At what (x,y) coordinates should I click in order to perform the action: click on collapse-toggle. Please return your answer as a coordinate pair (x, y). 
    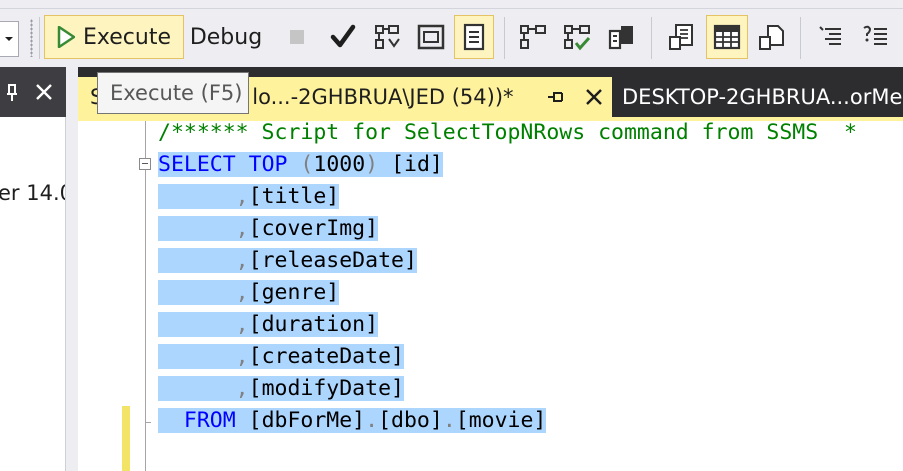
    Looking at the image, I should click on (145, 164).